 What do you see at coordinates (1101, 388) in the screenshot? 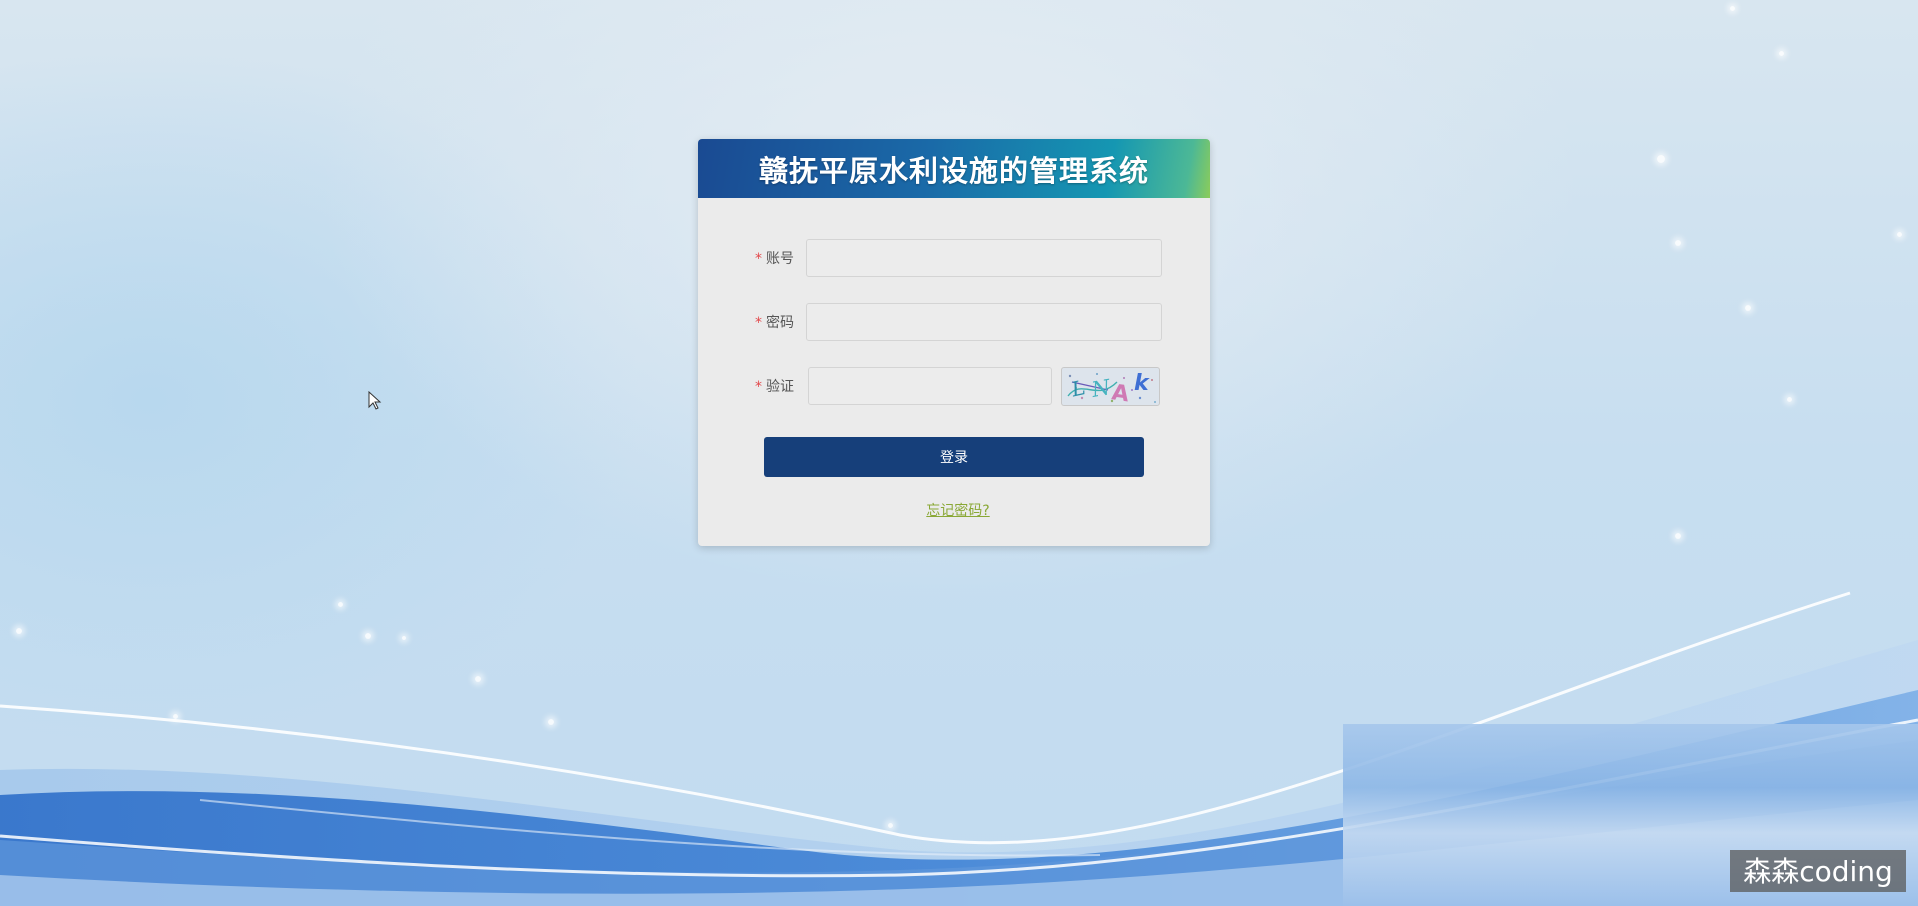
I see `captcha-char: N` at bounding box center [1101, 388].